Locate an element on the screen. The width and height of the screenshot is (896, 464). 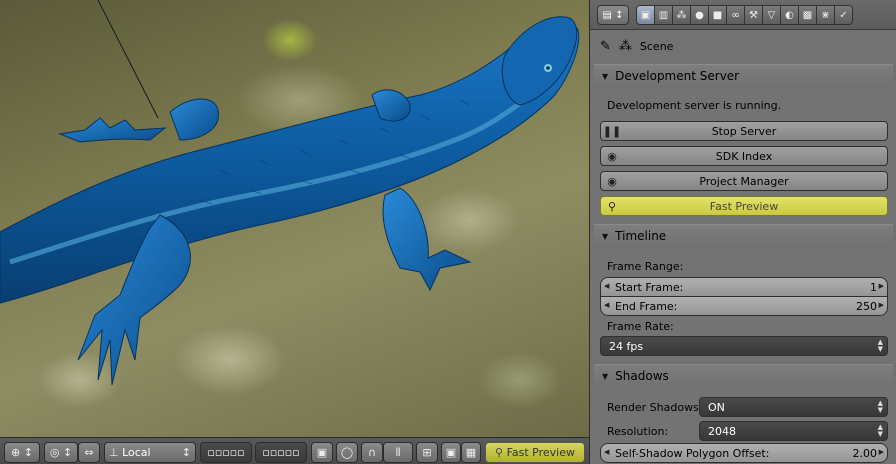
project-manager-button: ◉ Project Manager is located at coordinates (744, 181).